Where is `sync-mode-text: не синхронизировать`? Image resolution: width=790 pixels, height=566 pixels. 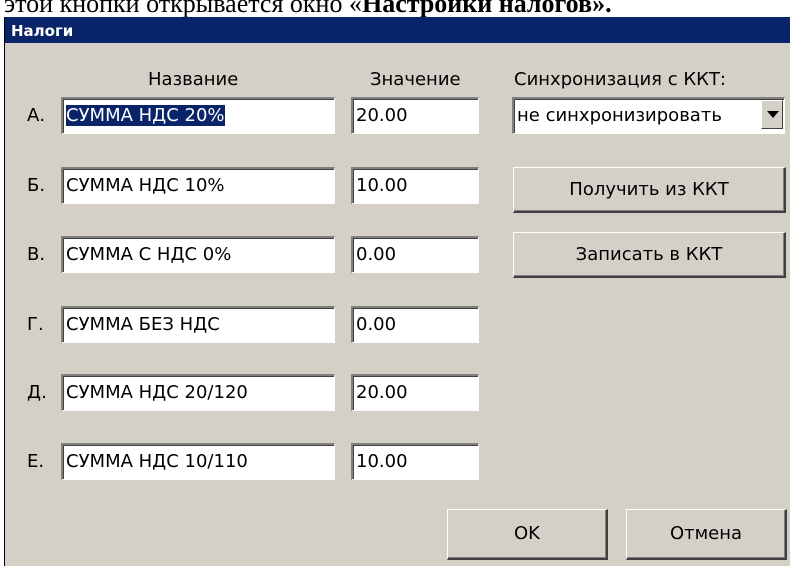 sync-mode-text: не синхронизировать is located at coordinates (619, 115).